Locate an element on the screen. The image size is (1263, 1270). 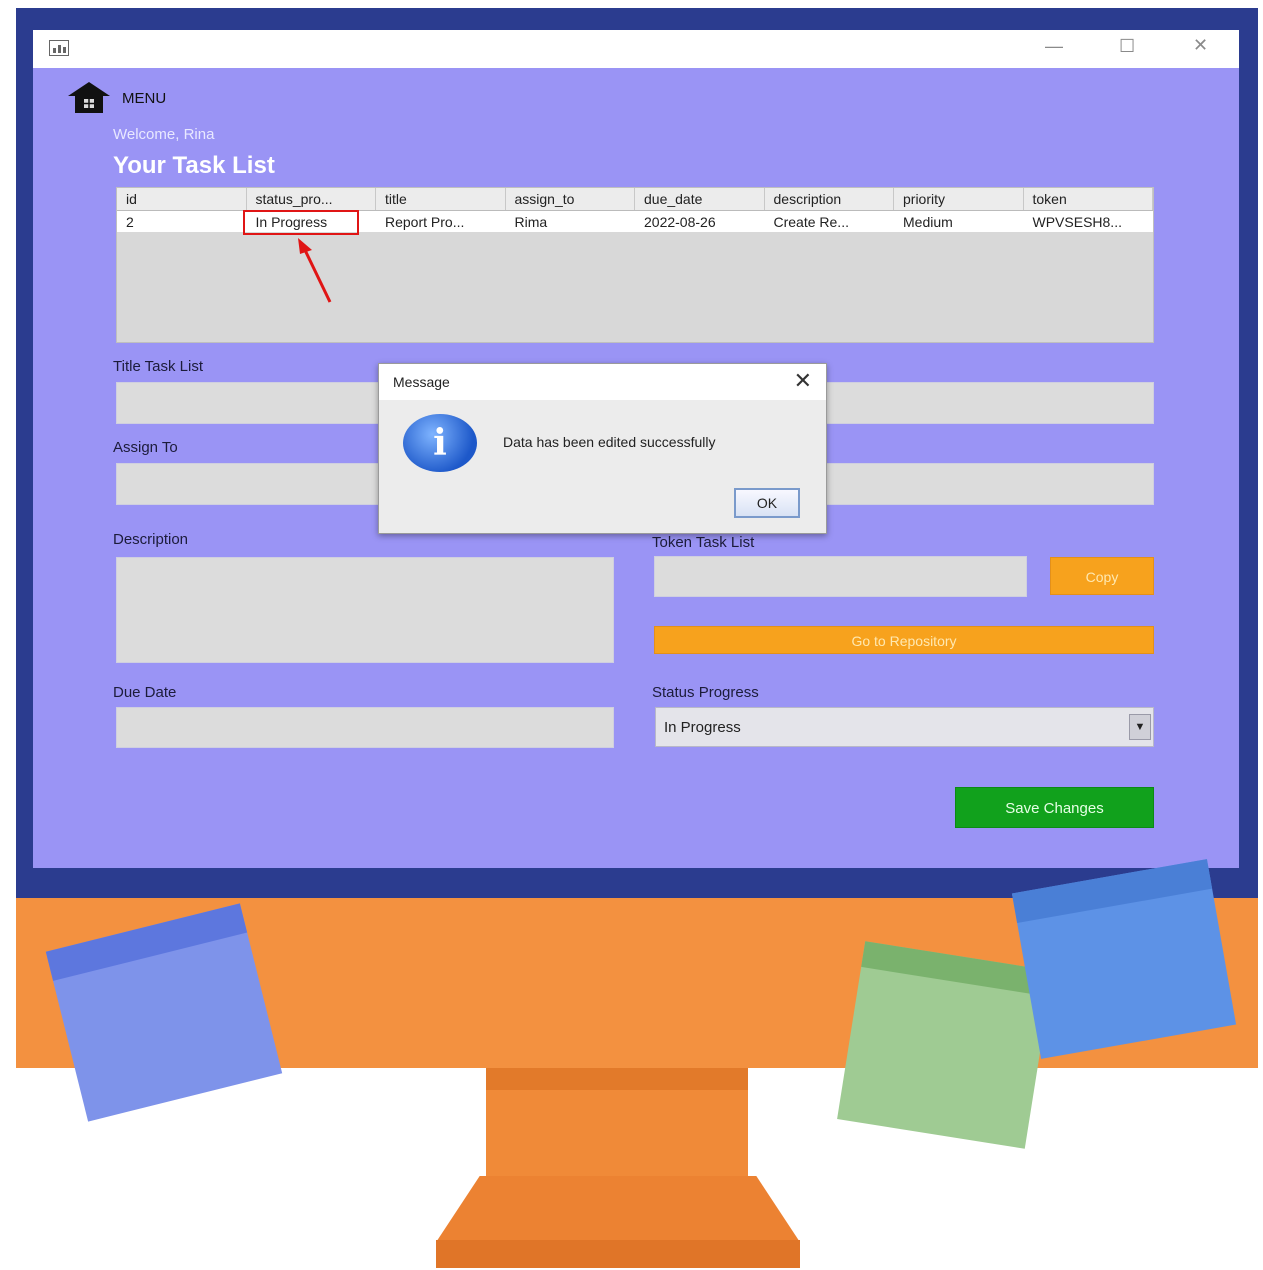
table-cell: 2022-08-26 is located at coordinates (700, 221).